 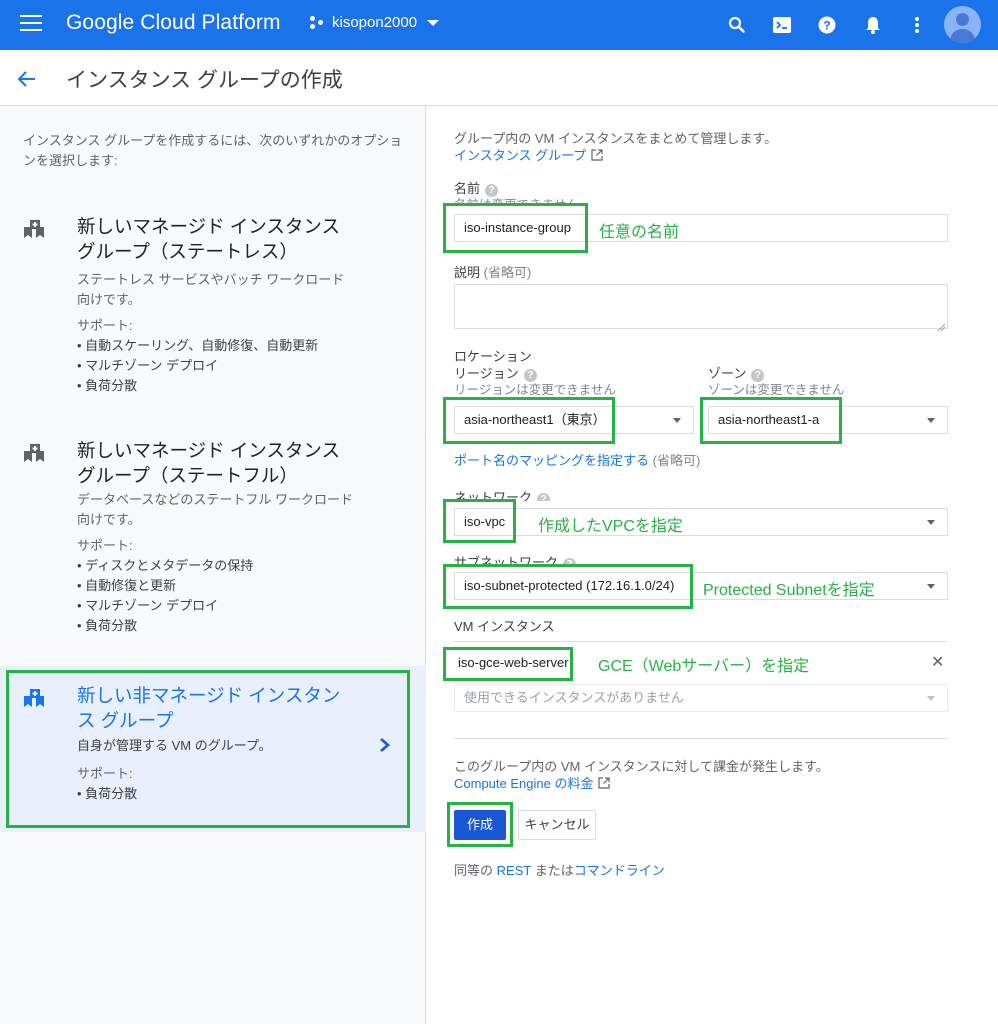 I want to click on pricing-link: Compute Engine の料金, so click(x=532, y=784).